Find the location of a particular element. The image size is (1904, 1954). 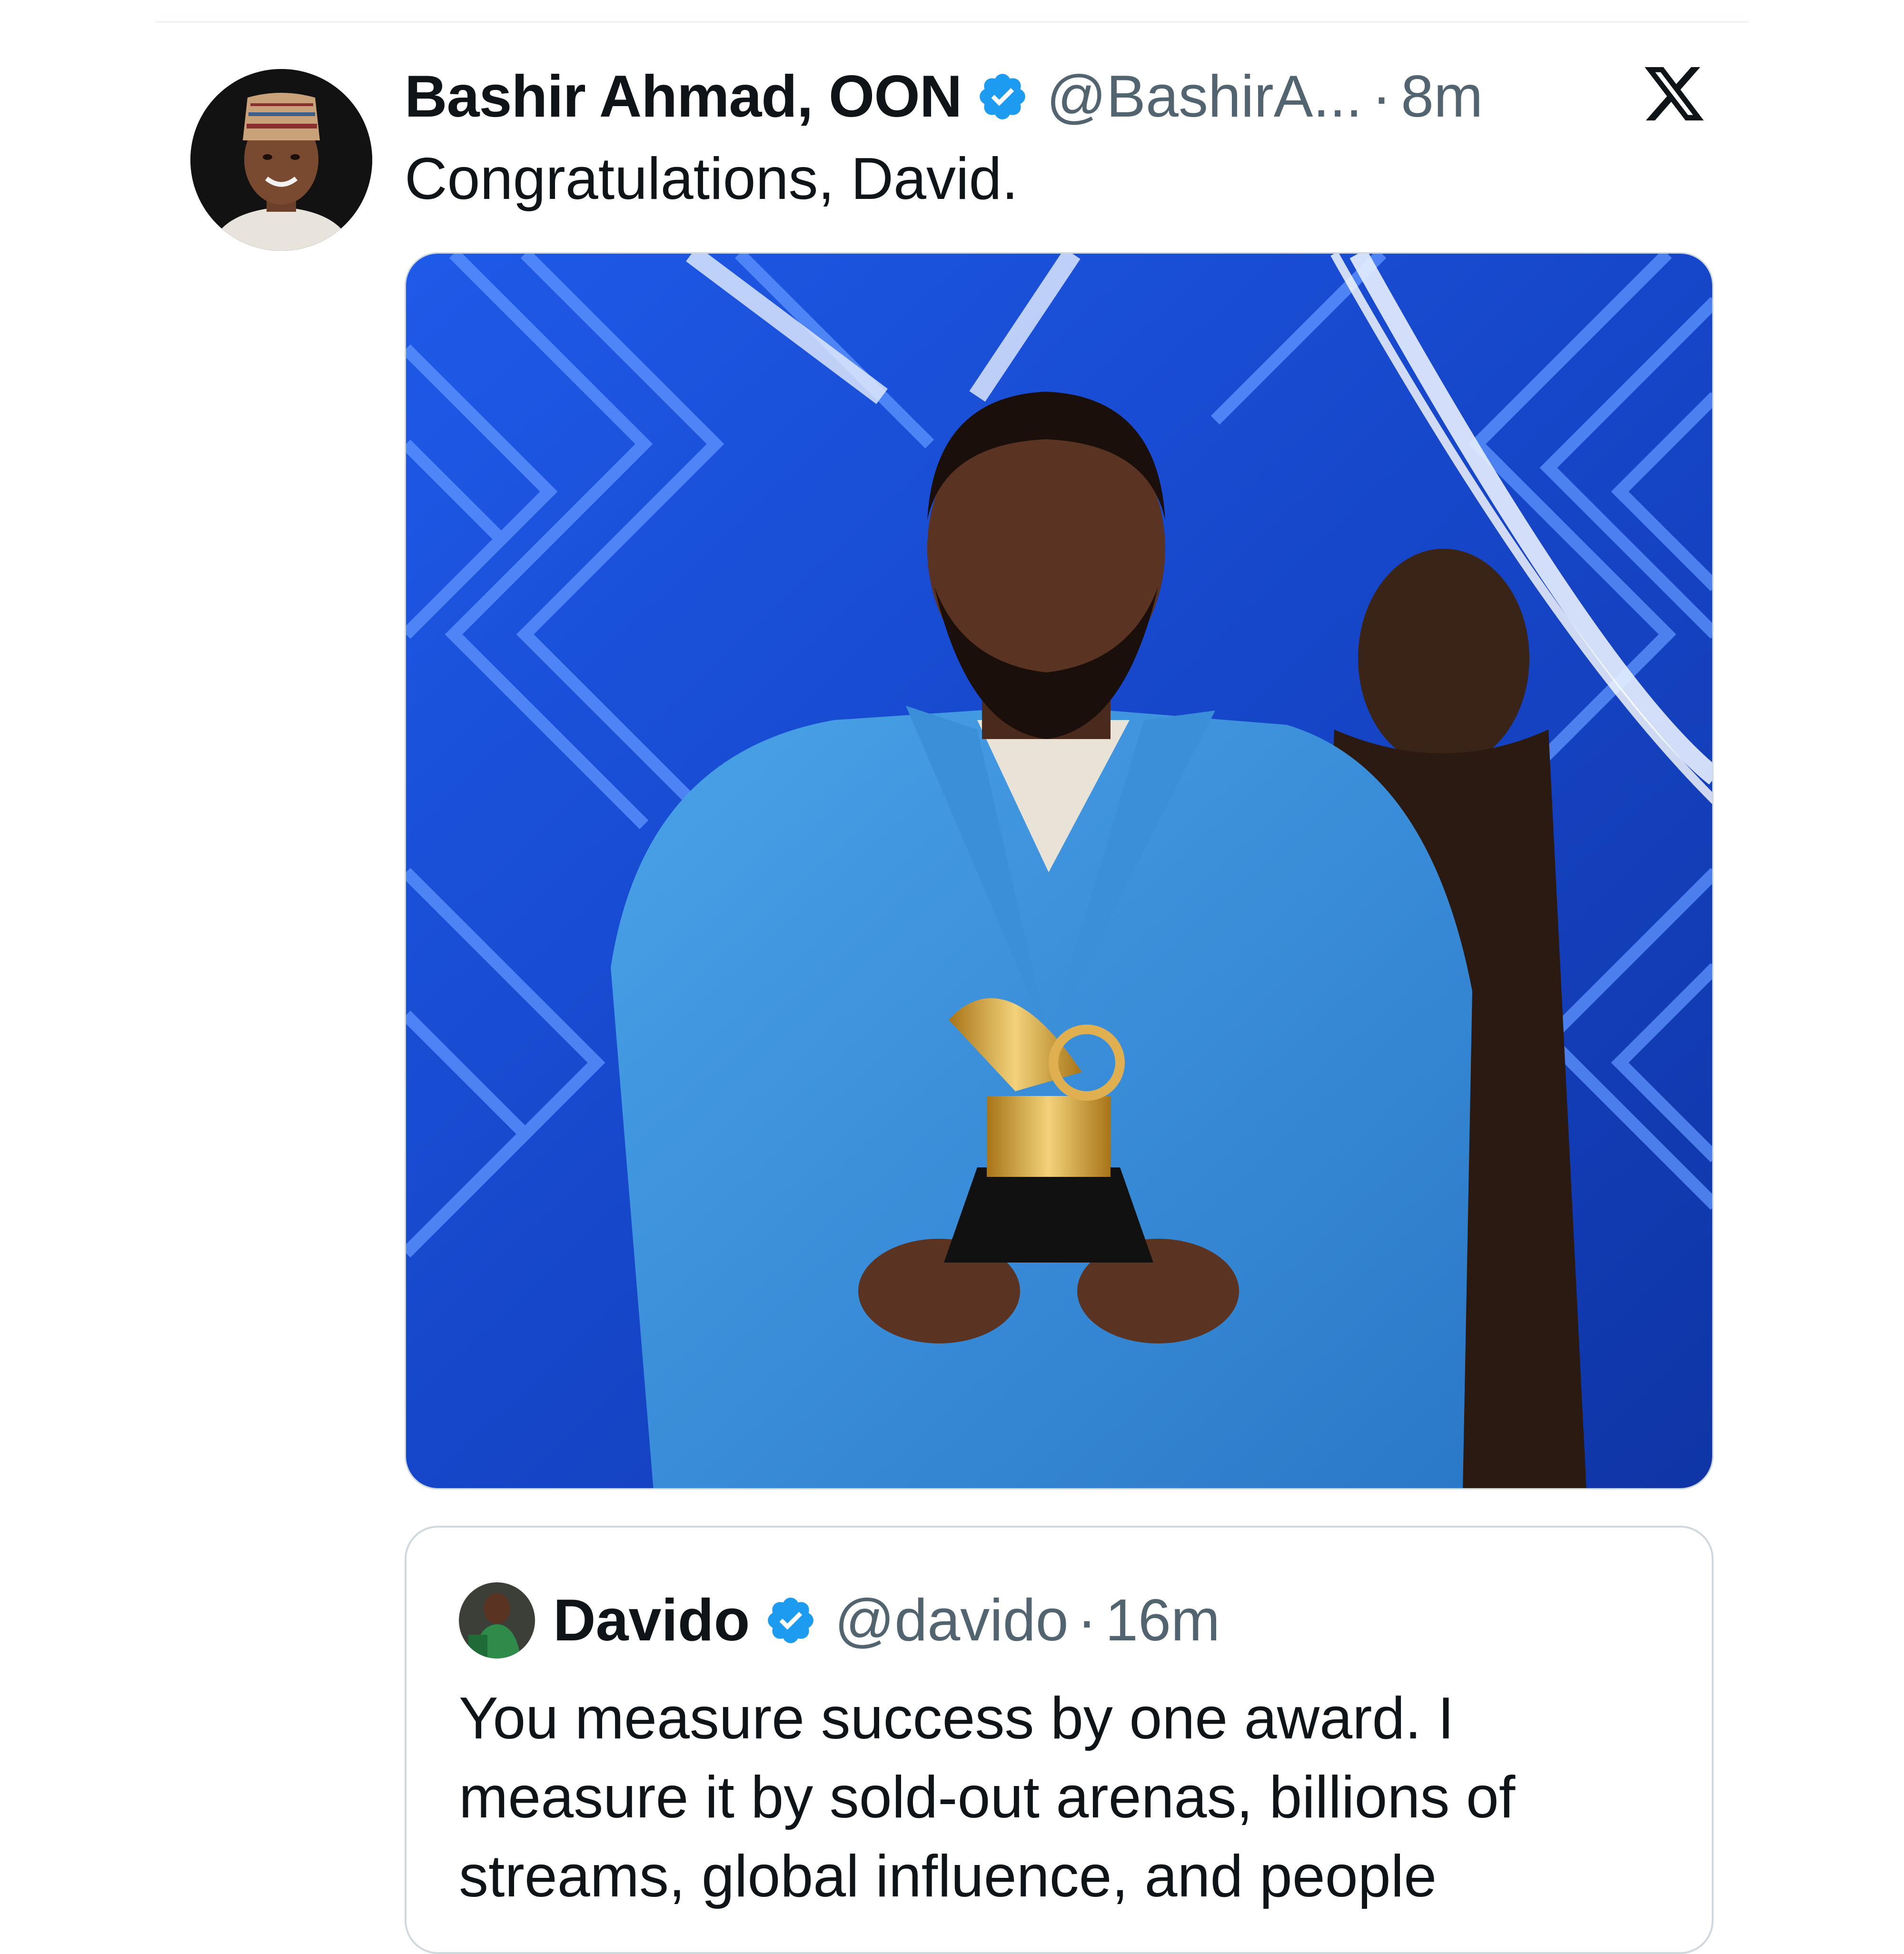

top-divider is located at coordinates (952, 22).